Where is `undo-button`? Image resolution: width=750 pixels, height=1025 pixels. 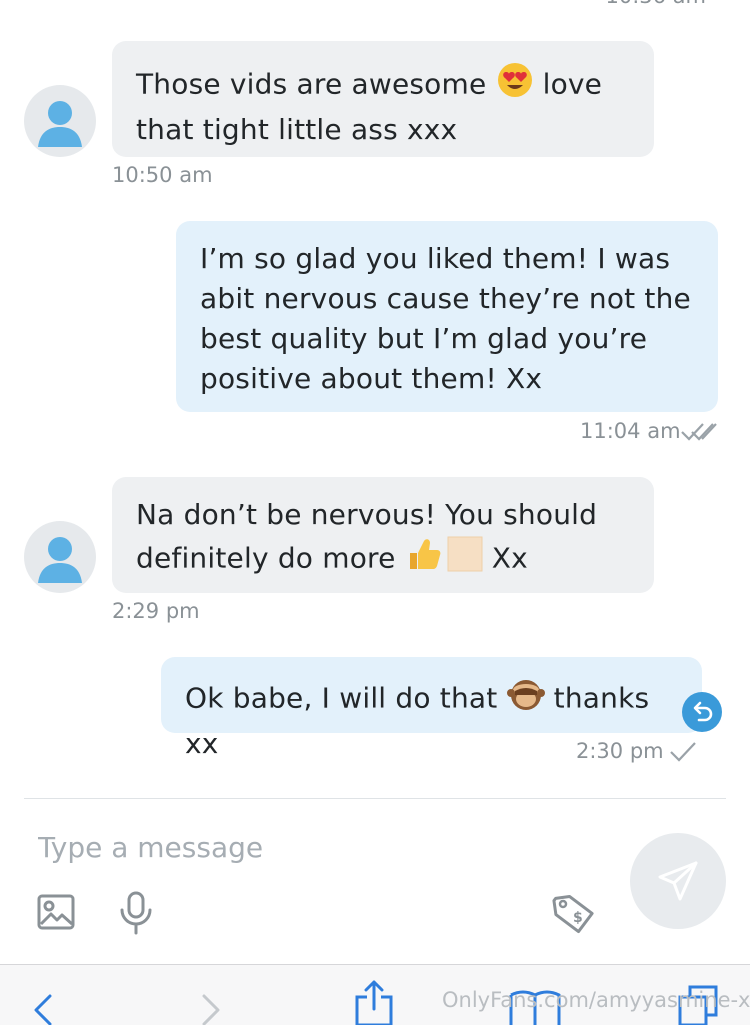 undo-button is located at coordinates (702, 712).